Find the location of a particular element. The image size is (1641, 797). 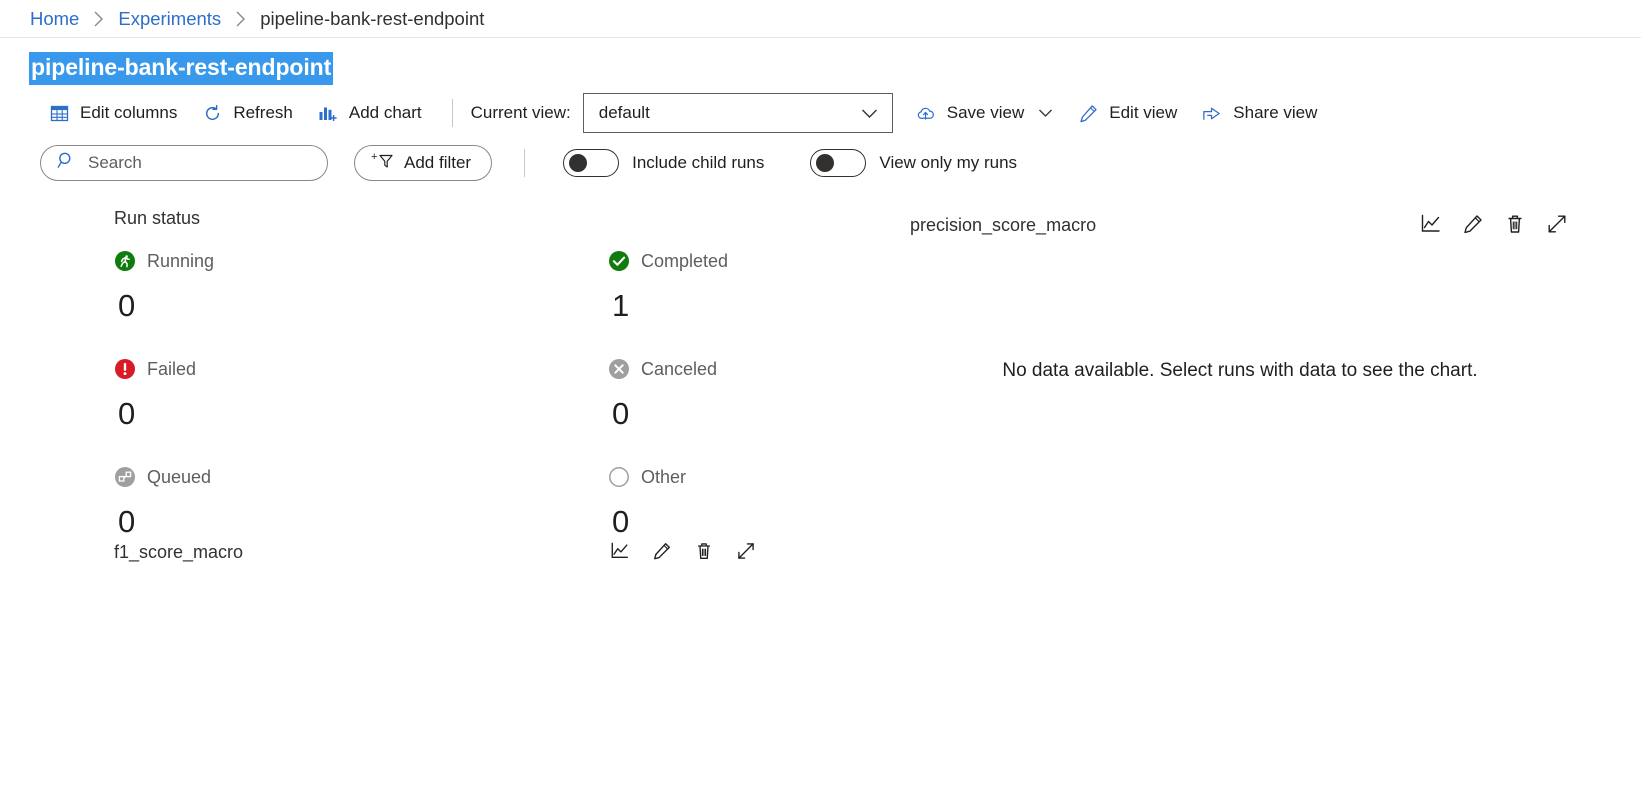

refresh-icon is located at coordinates (212, 113).